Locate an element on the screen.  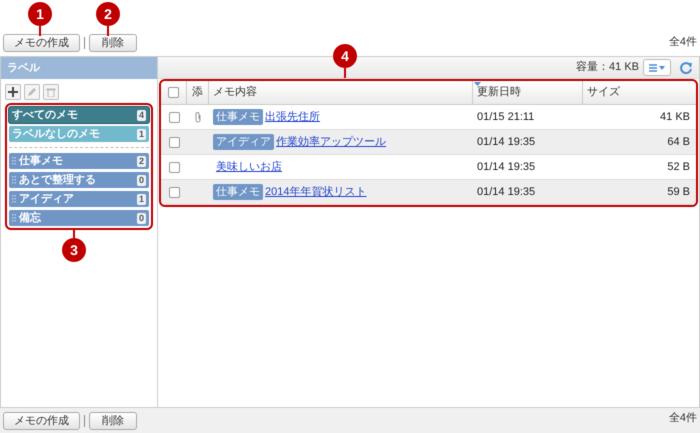
callout-number: 1 is located at coordinates (40, 14).